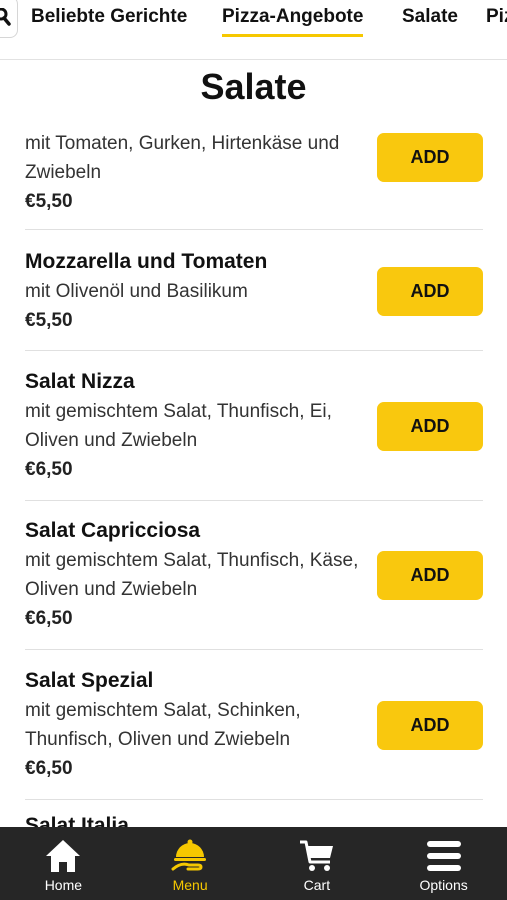  What do you see at coordinates (63, 856) in the screenshot?
I see `home-icon` at bounding box center [63, 856].